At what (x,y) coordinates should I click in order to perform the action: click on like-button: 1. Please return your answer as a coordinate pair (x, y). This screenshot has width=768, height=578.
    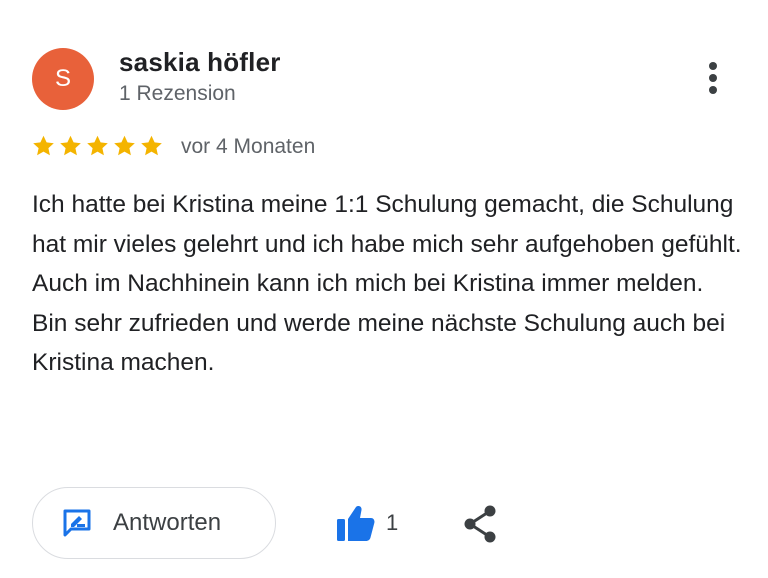
    Looking at the image, I should click on (367, 523).